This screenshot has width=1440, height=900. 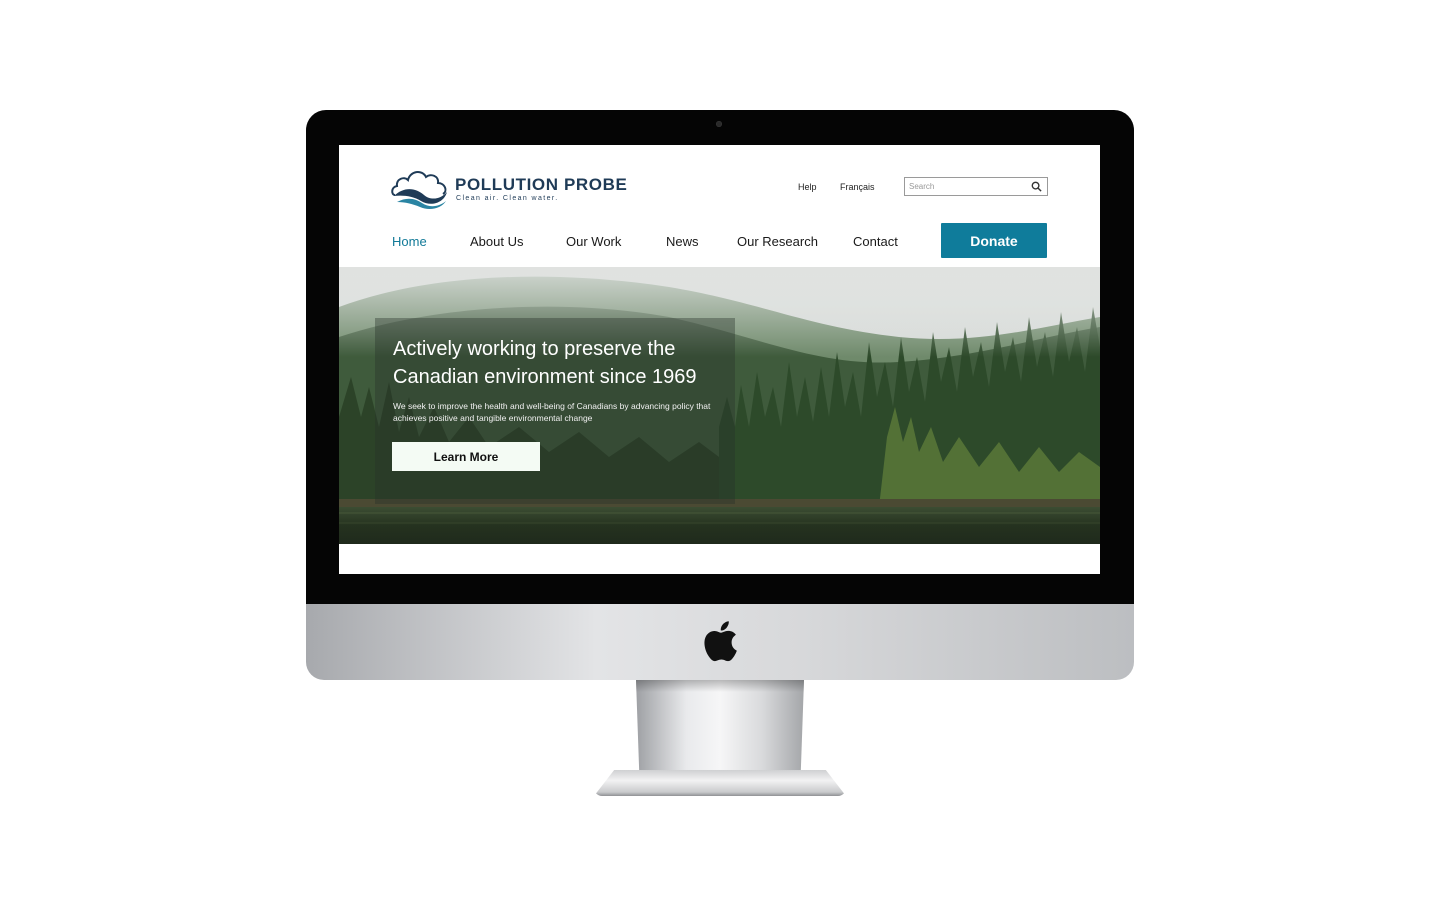 I want to click on nav-item-about-us: About Us, so click(x=496, y=241).